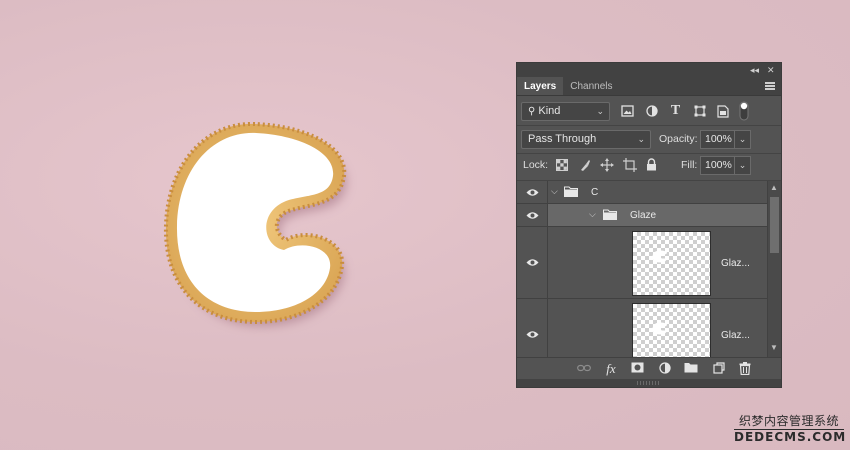 The height and width of the screenshot is (450, 850). What do you see at coordinates (642, 192) in the screenshot?
I see `layer-row-group-c: ⌵ C` at bounding box center [642, 192].